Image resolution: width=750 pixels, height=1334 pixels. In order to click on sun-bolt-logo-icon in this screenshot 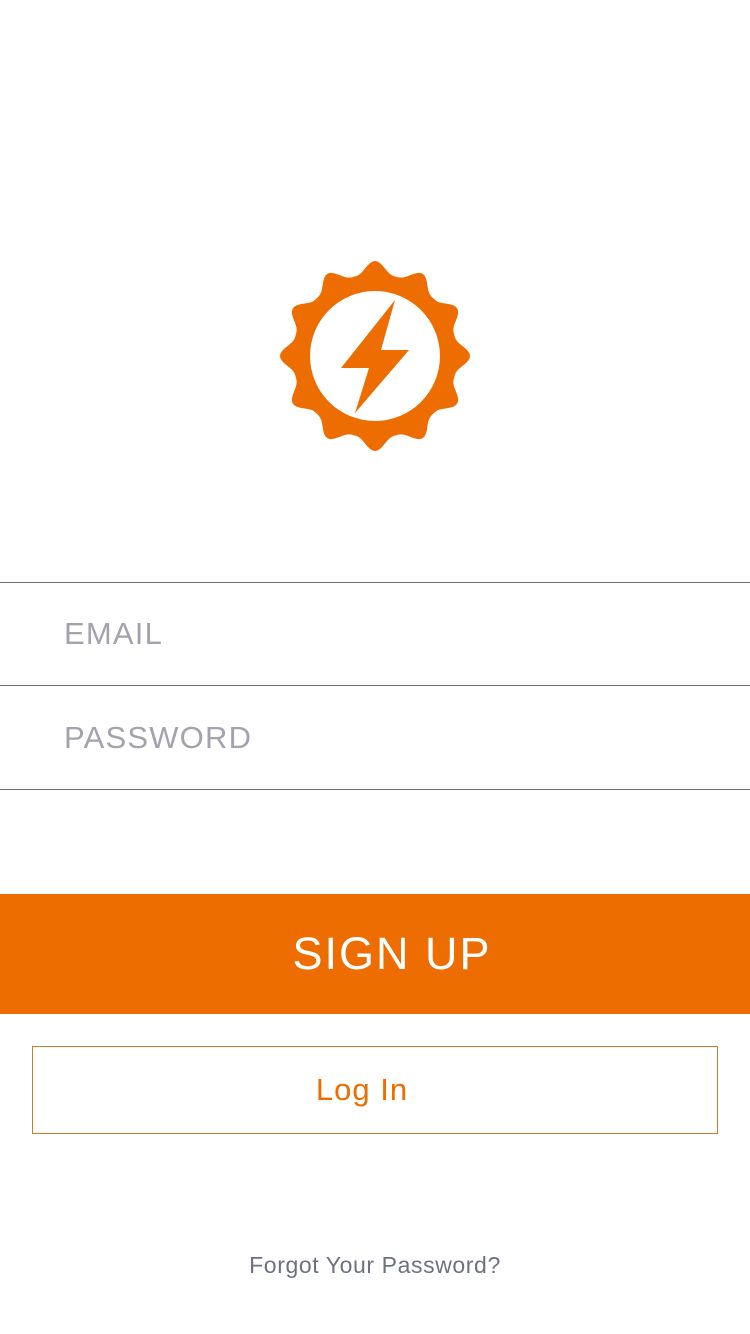, I will do `click(375, 356)`.